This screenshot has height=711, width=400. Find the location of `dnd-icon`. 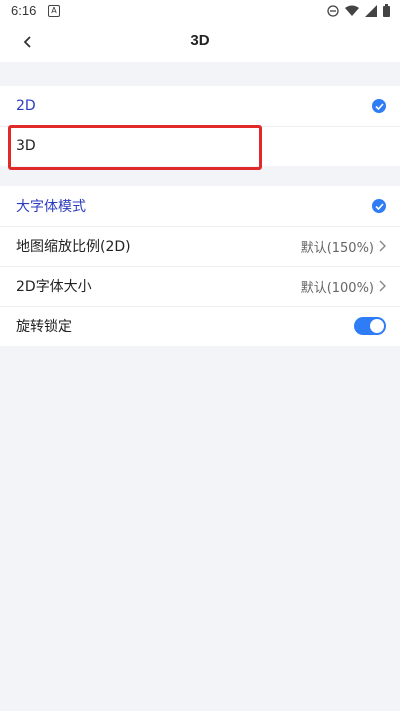

dnd-icon is located at coordinates (333, 10).